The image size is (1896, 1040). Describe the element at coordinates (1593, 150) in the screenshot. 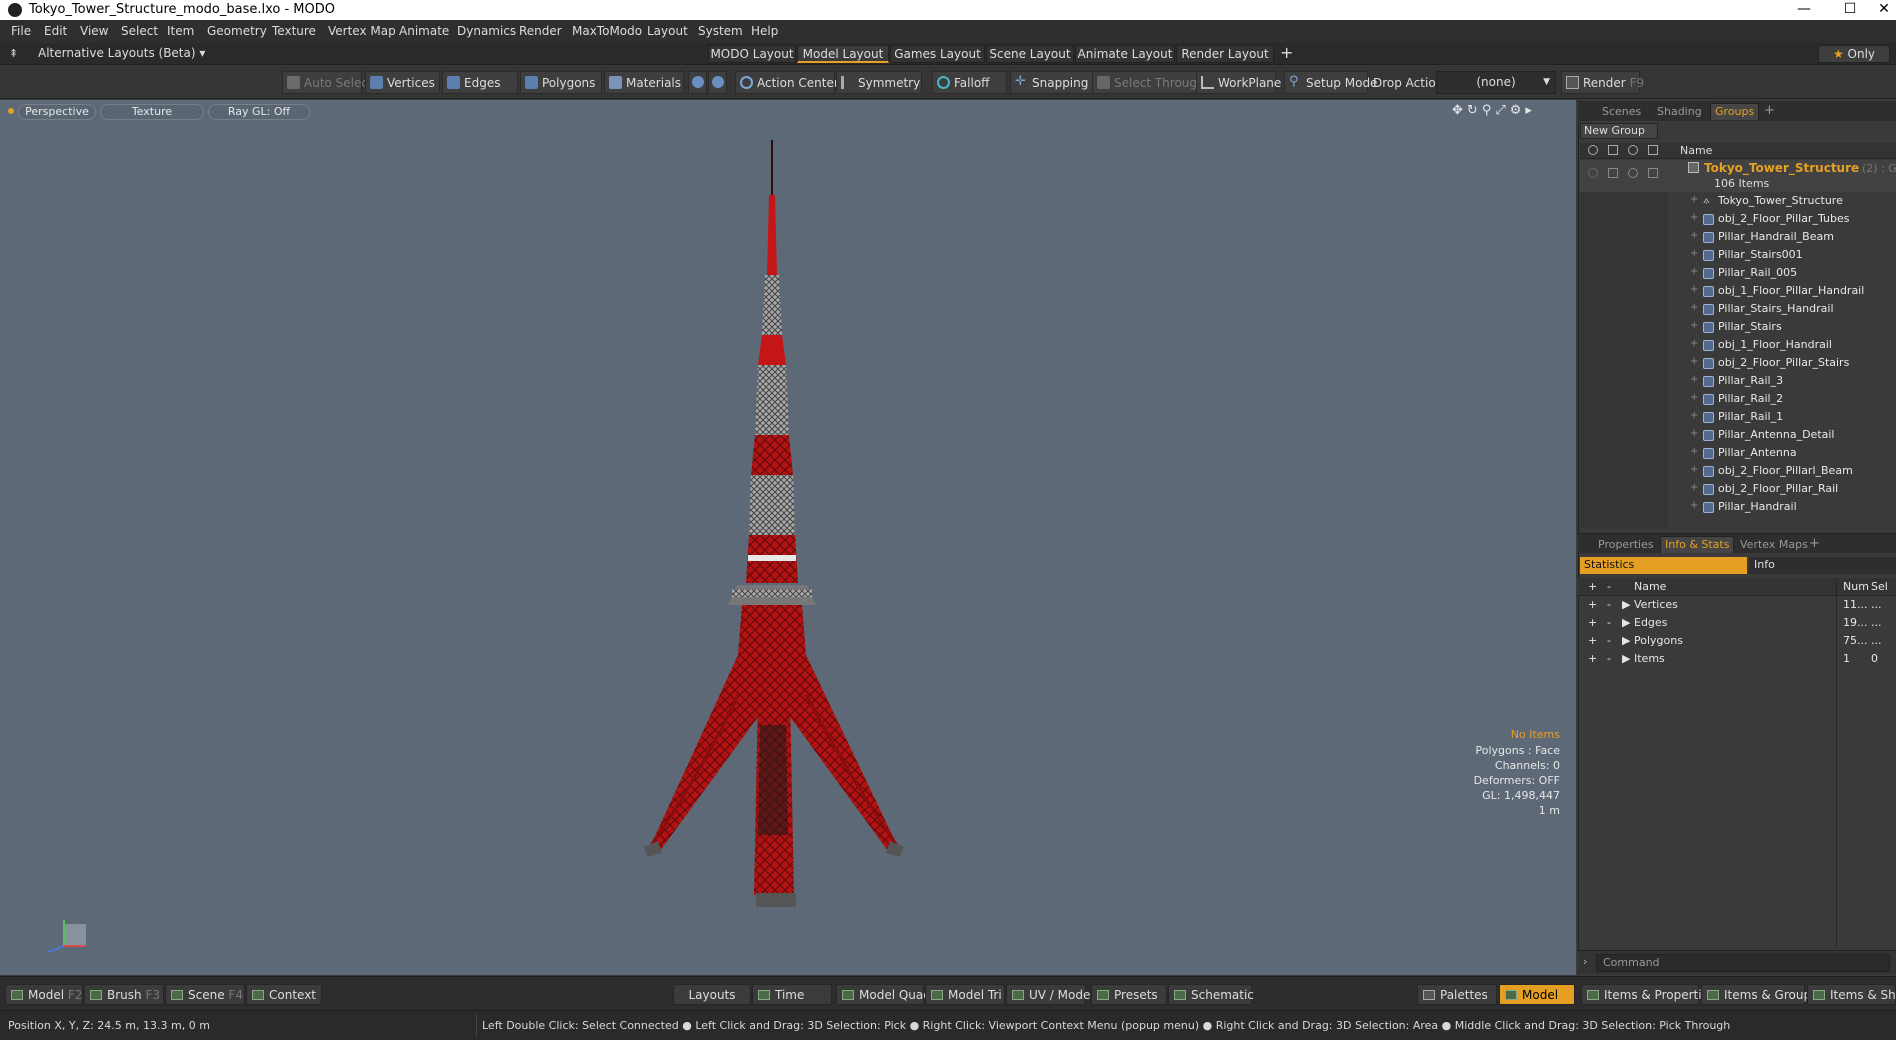

I see `eye-column-icon` at that location.